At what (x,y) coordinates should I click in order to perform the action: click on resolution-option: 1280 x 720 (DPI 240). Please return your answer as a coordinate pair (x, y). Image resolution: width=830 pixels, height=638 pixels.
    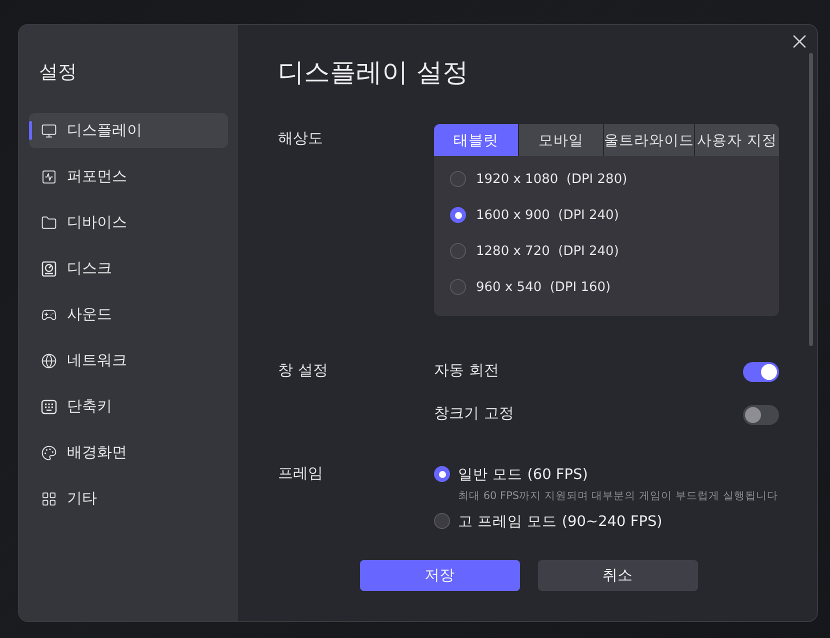
    Looking at the image, I should click on (532, 251).